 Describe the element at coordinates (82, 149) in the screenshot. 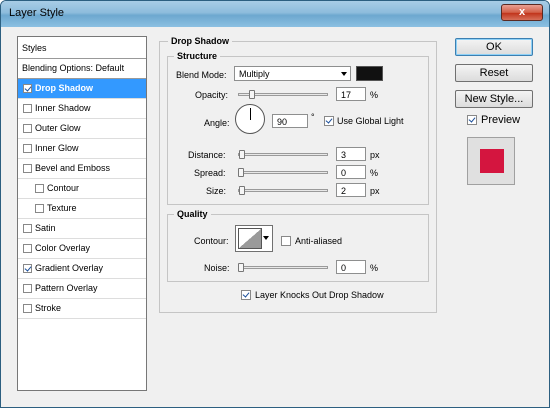

I see `style-item-inner-glow: Inner Glow` at that location.